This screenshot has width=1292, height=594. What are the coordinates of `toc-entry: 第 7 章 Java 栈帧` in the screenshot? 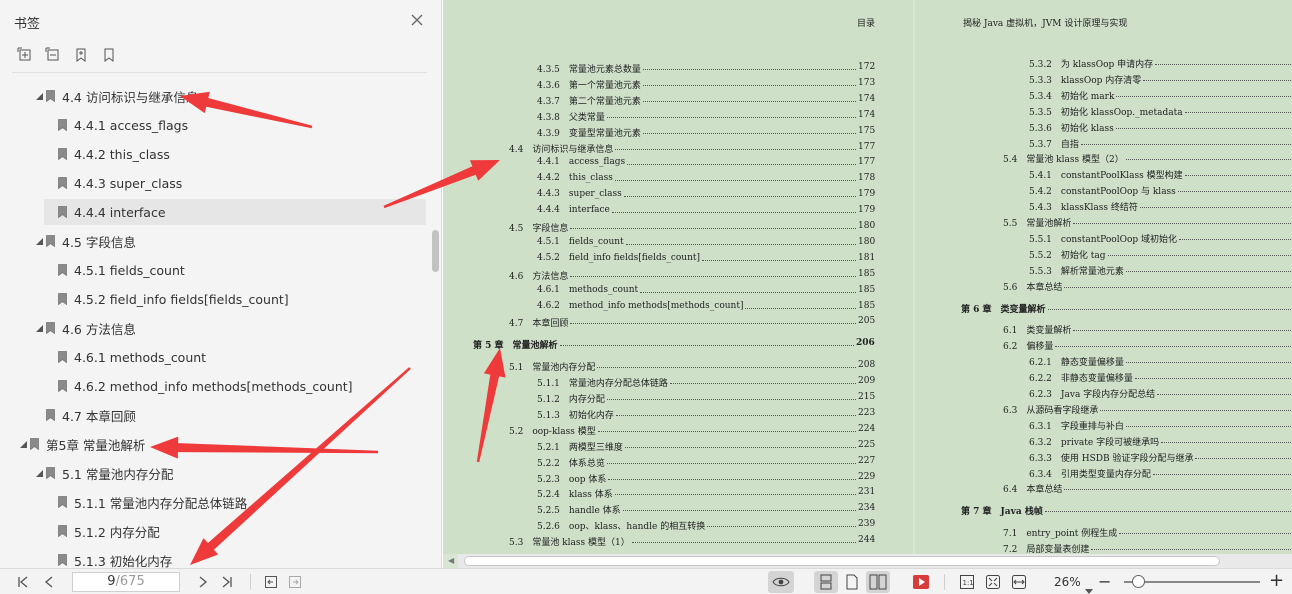 It's located at (1126, 510).